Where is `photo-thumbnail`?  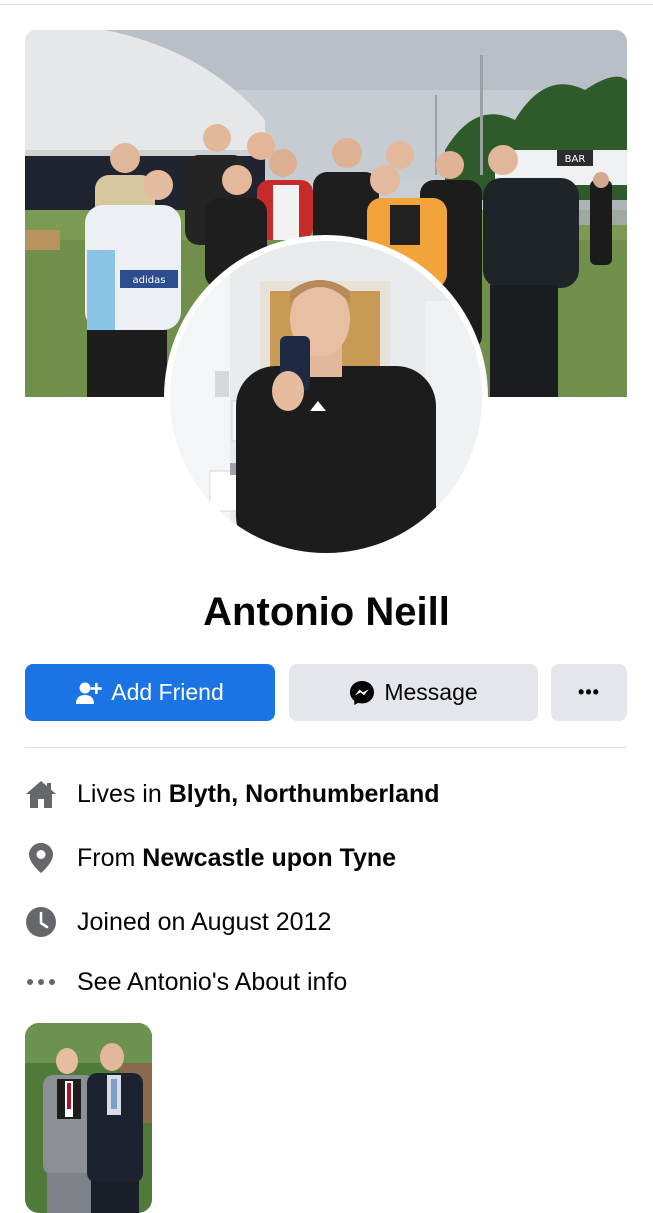
photo-thumbnail is located at coordinates (88, 1118).